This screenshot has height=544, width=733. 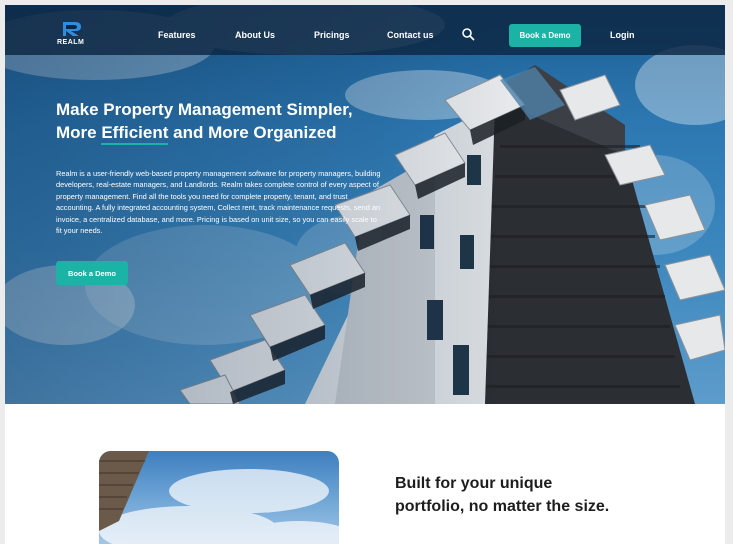 I want to click on portfolio-image, so click(x=219, y=497).